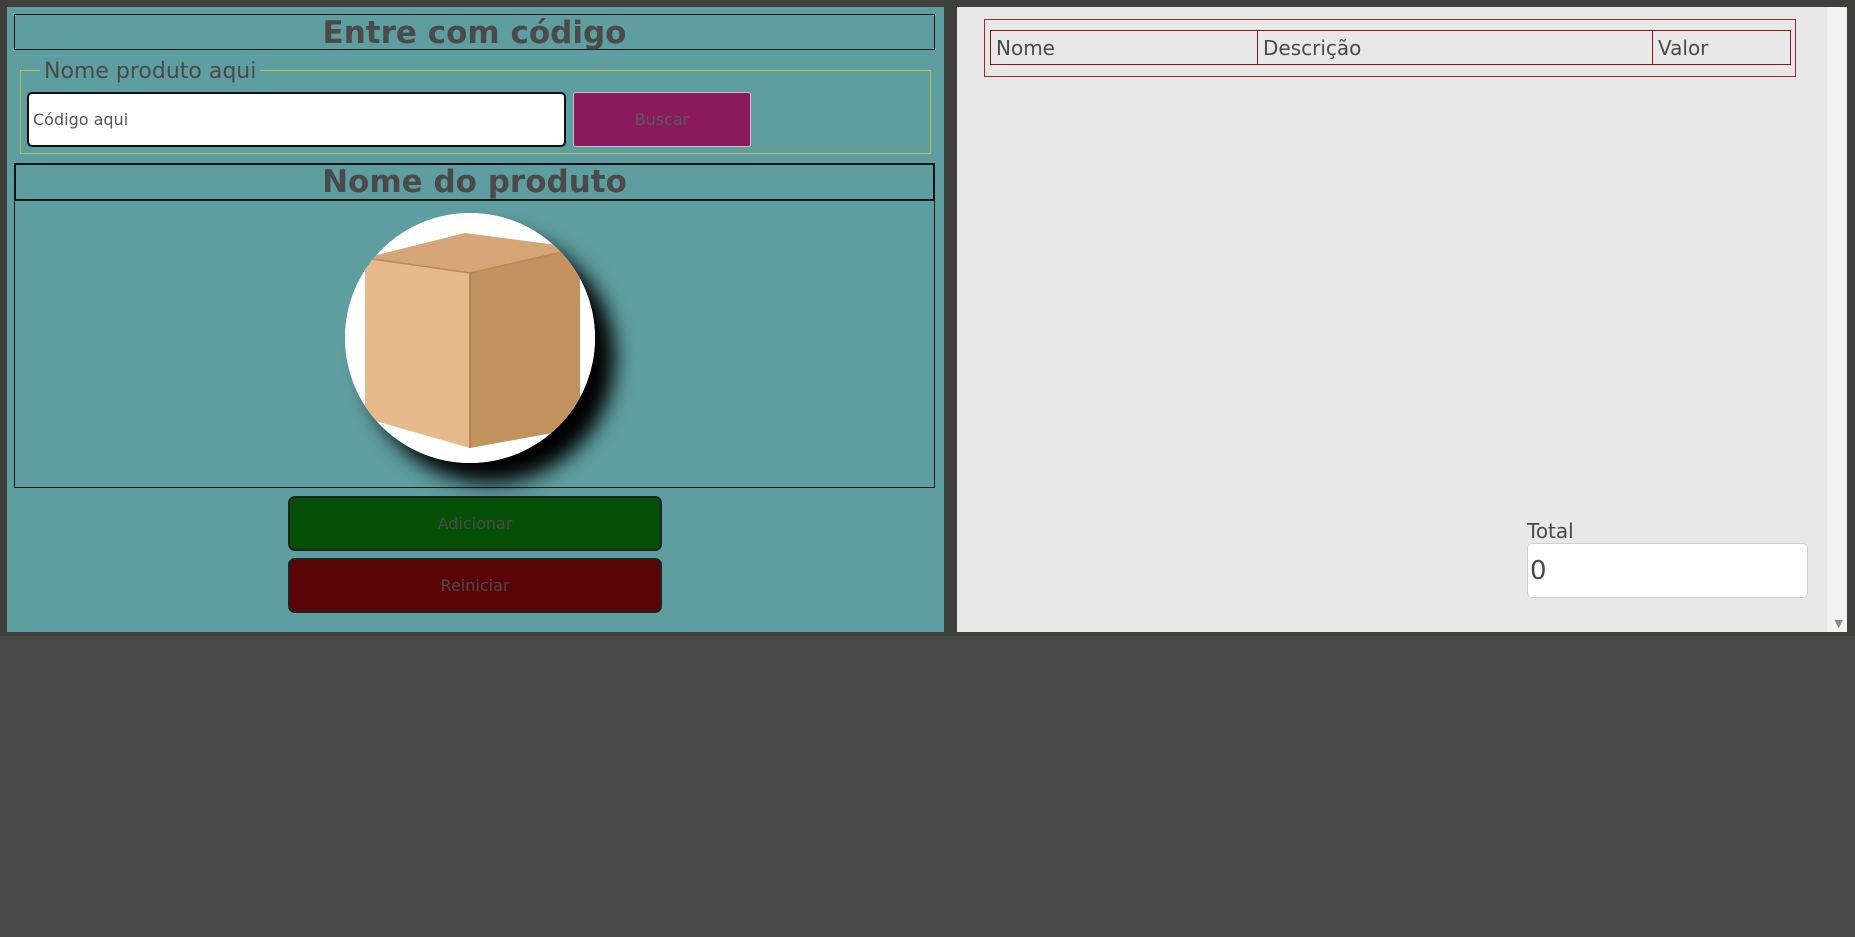  I want to click on add-button: Adicionar, so click(475, 523).